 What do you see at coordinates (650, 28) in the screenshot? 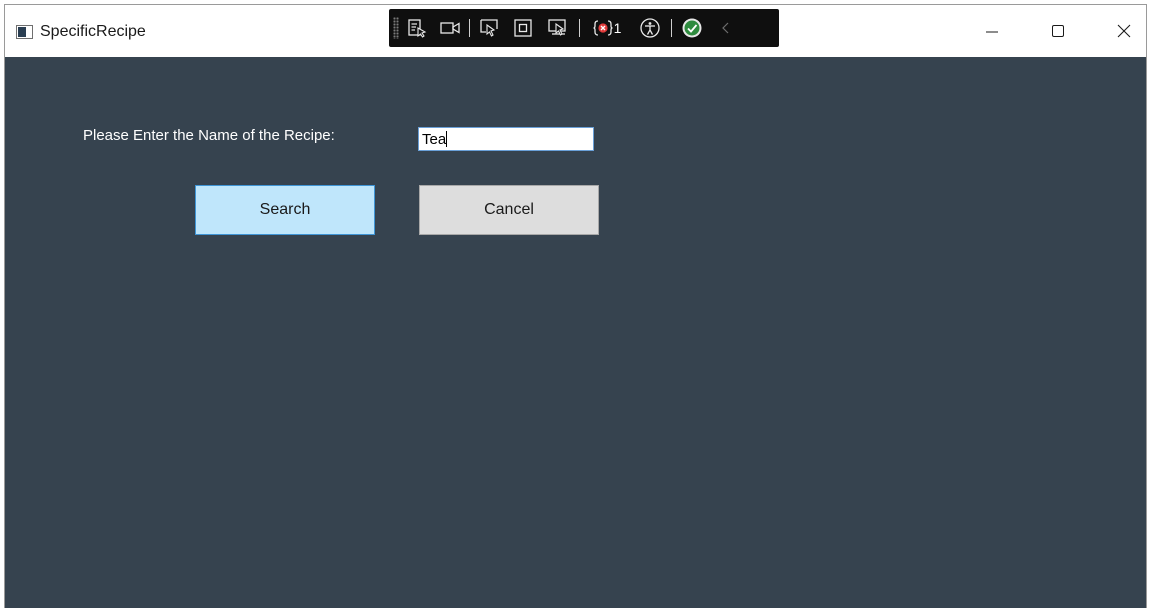
I see `accessibility-icon` at bounding box center [650, 28].